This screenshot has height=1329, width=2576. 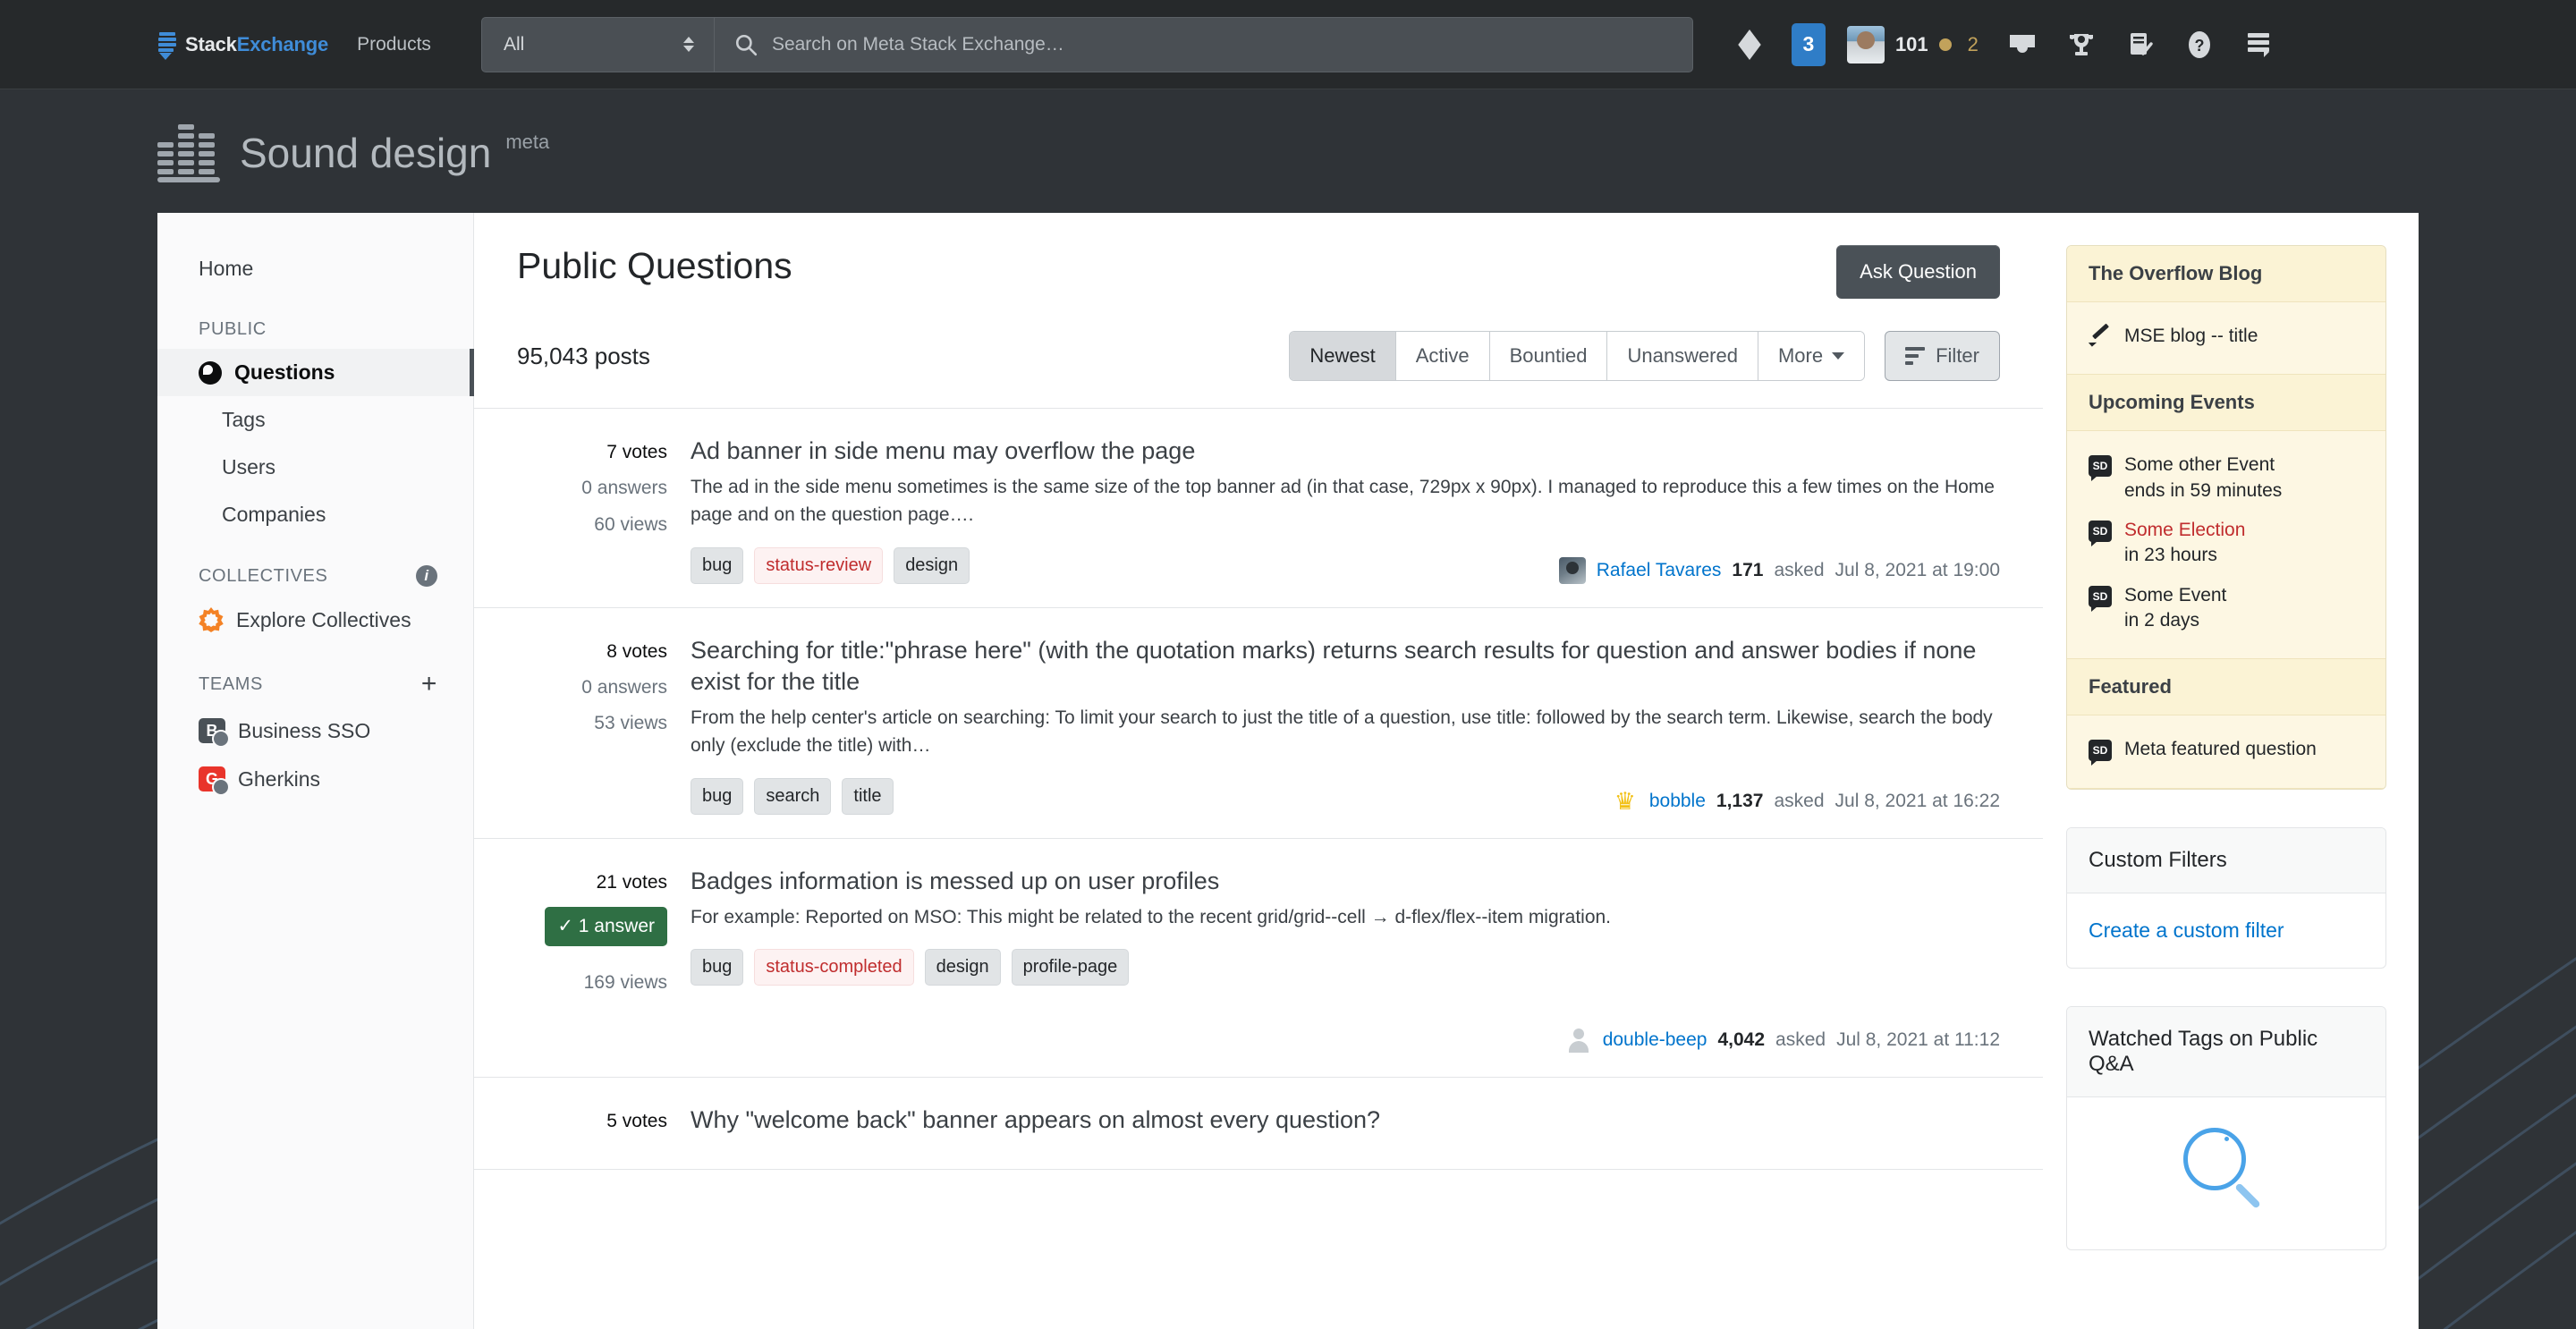 What do you see at coordinates (2226, 543) in the screenshot?
I see `event-item: SD Some Election in 23 hours` at bounding box center [2226, 543].